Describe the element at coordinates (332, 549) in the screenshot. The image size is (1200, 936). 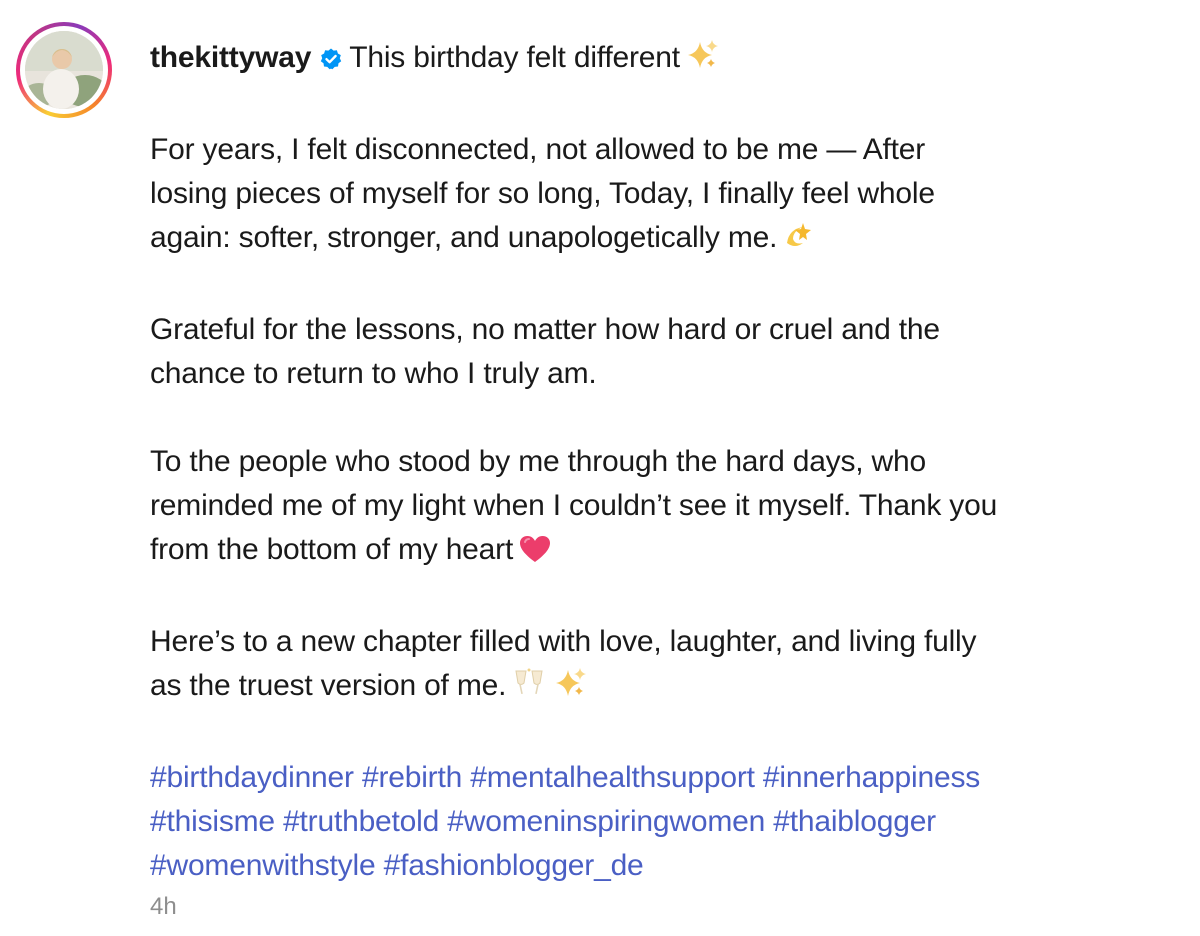
I see `caption-line-text: from the bottom of my heart` at that location.